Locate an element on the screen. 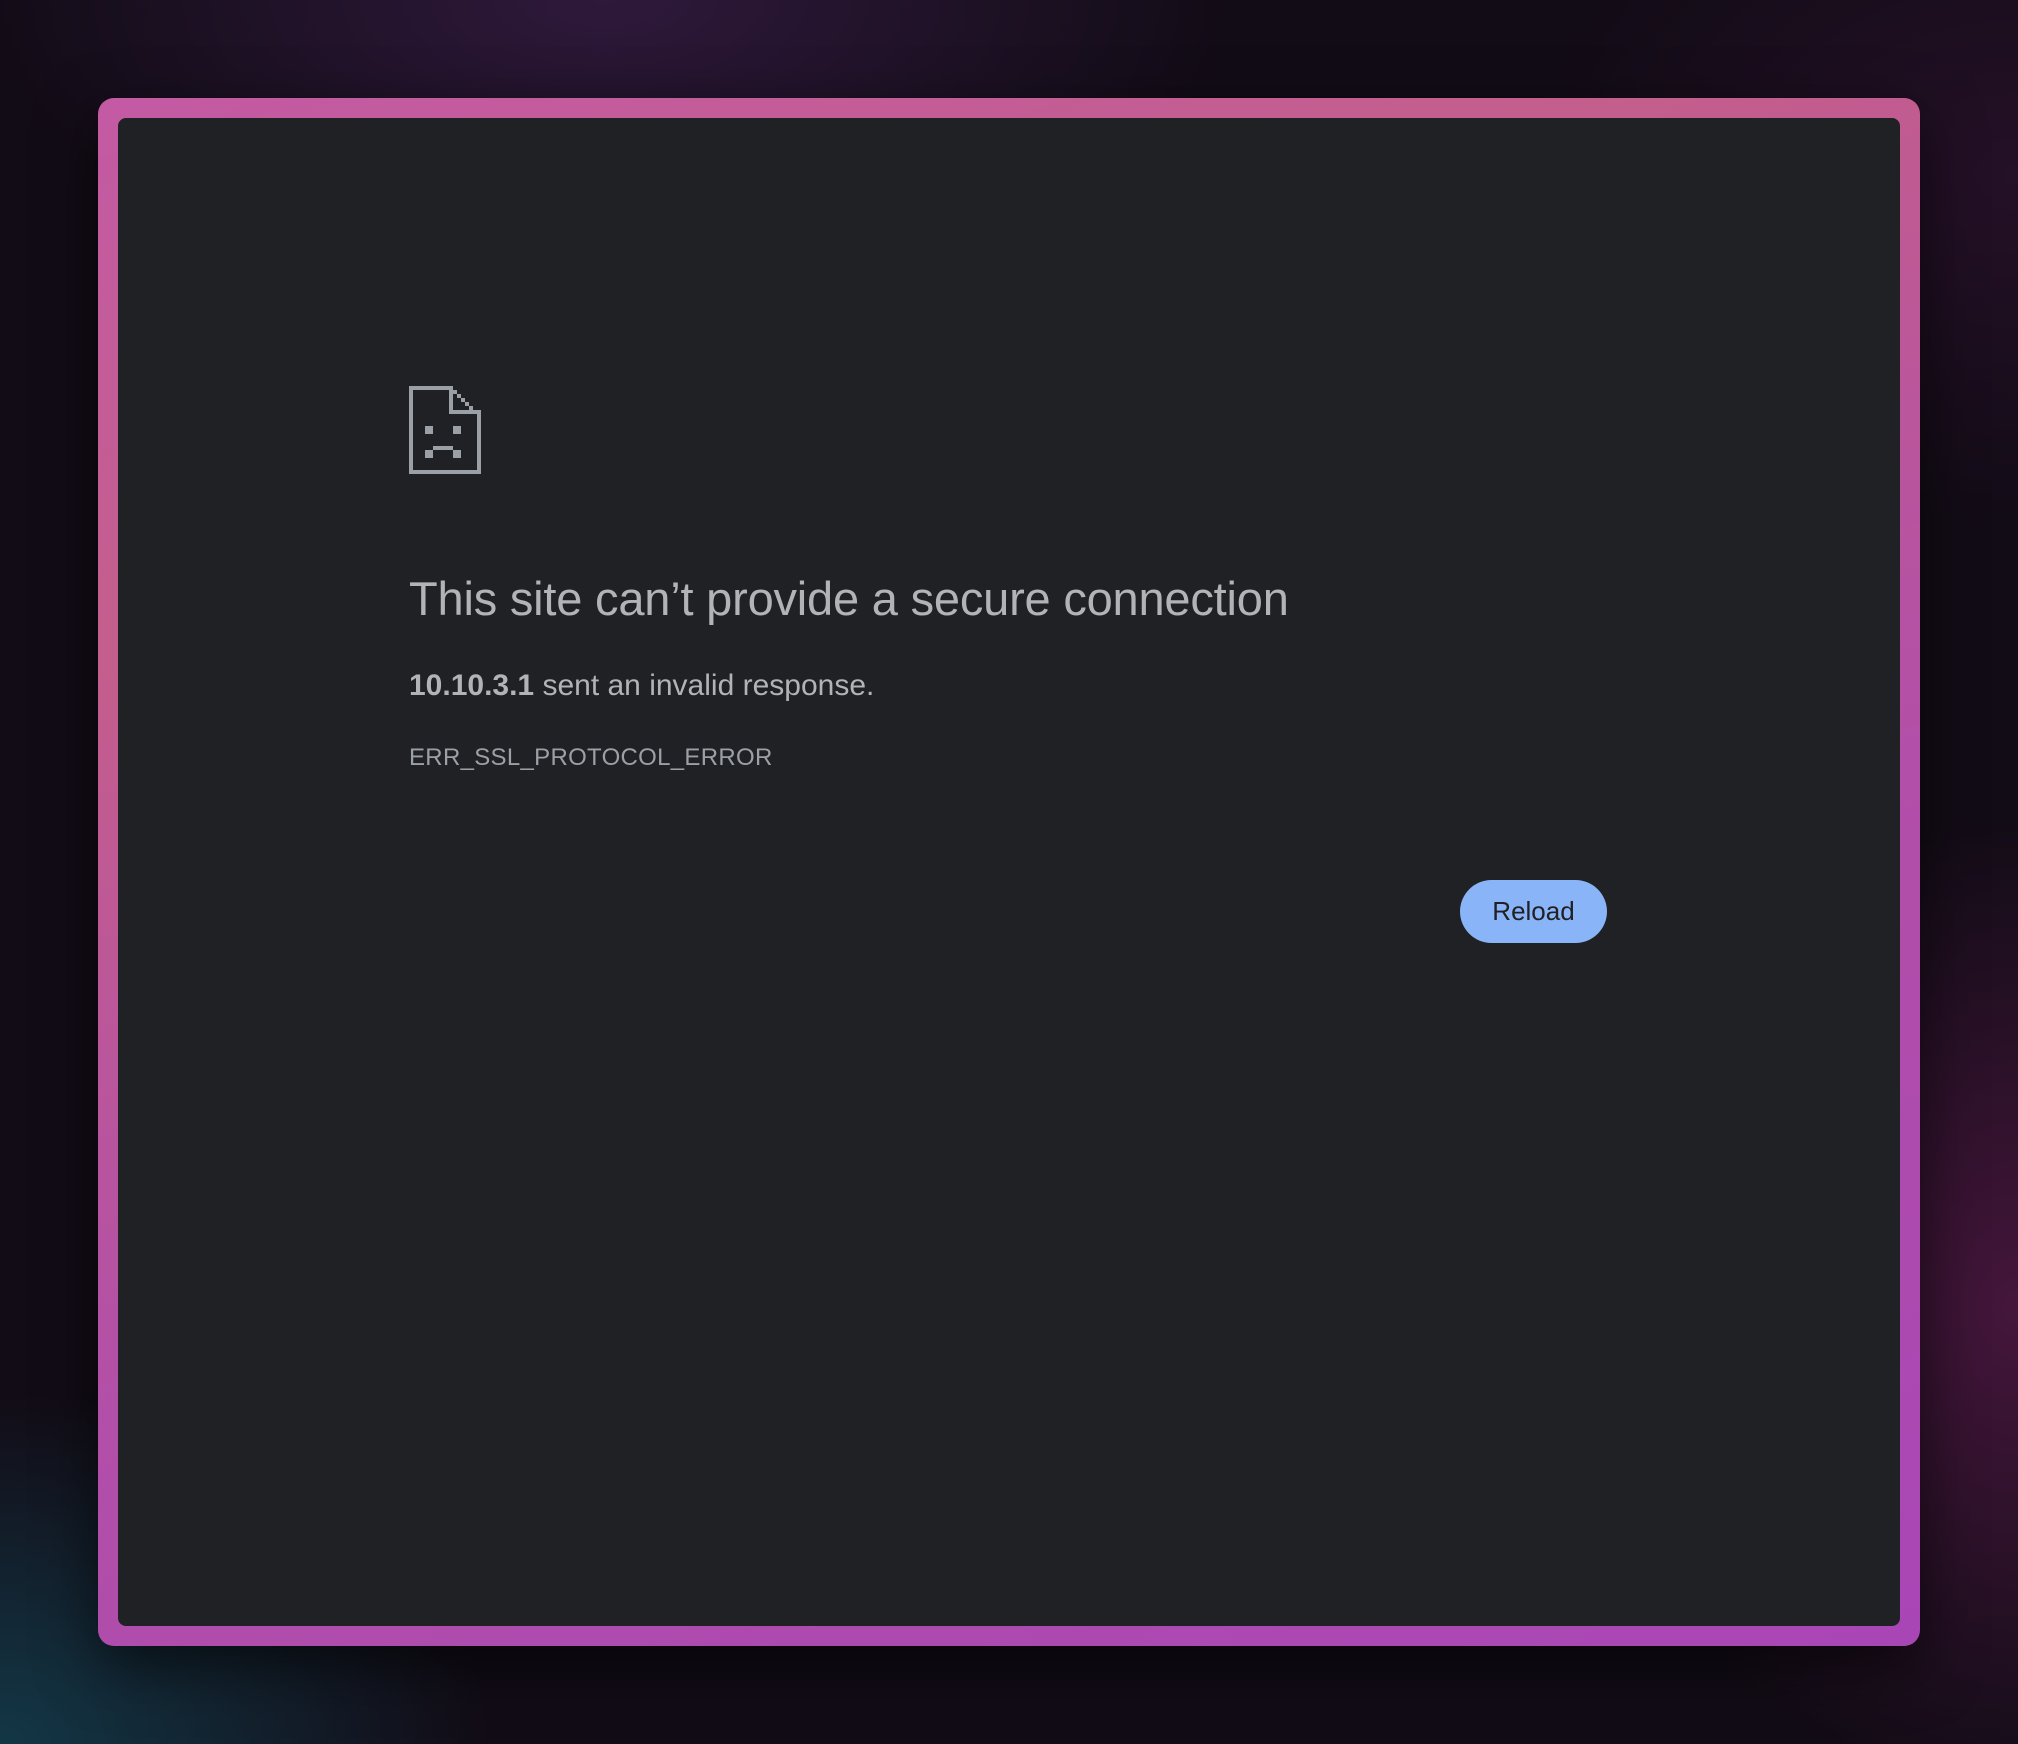  error-message: 10.10.3.1 sent an invalid response. is located at coordinates (1069, 686).